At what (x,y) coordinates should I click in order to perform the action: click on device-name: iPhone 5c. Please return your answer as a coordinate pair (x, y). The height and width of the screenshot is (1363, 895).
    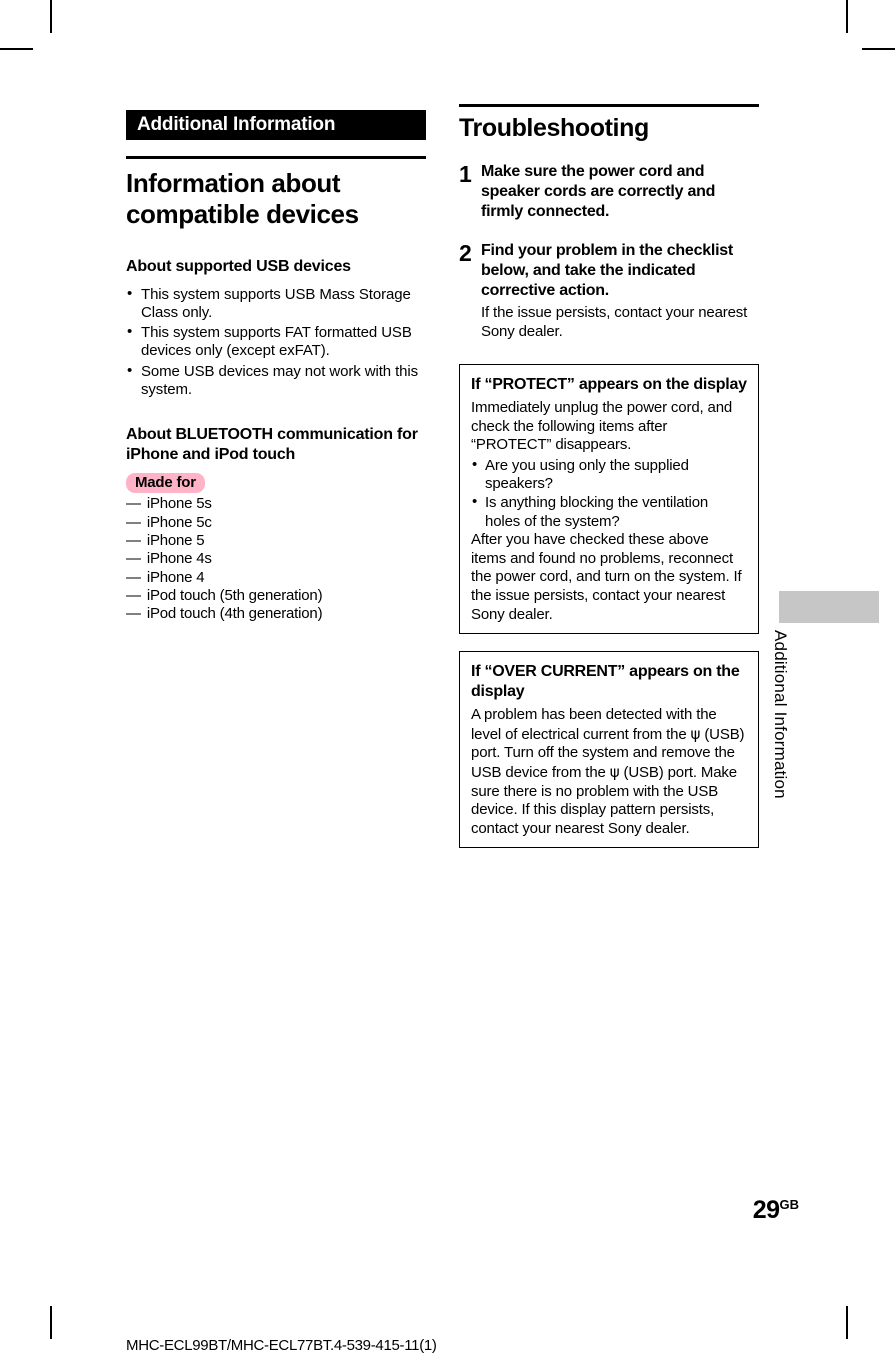
    Looking at the image, I should click on (179, 522).